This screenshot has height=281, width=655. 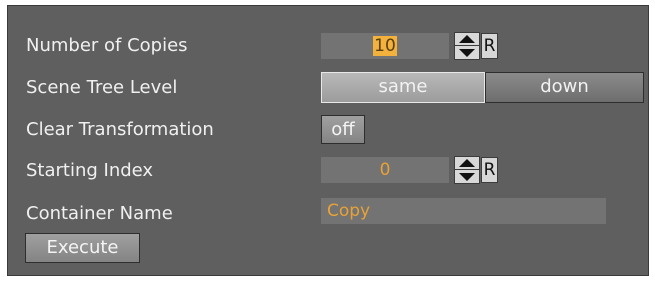 I want to click on execute-button: Execute, so click(x=82, y=248).